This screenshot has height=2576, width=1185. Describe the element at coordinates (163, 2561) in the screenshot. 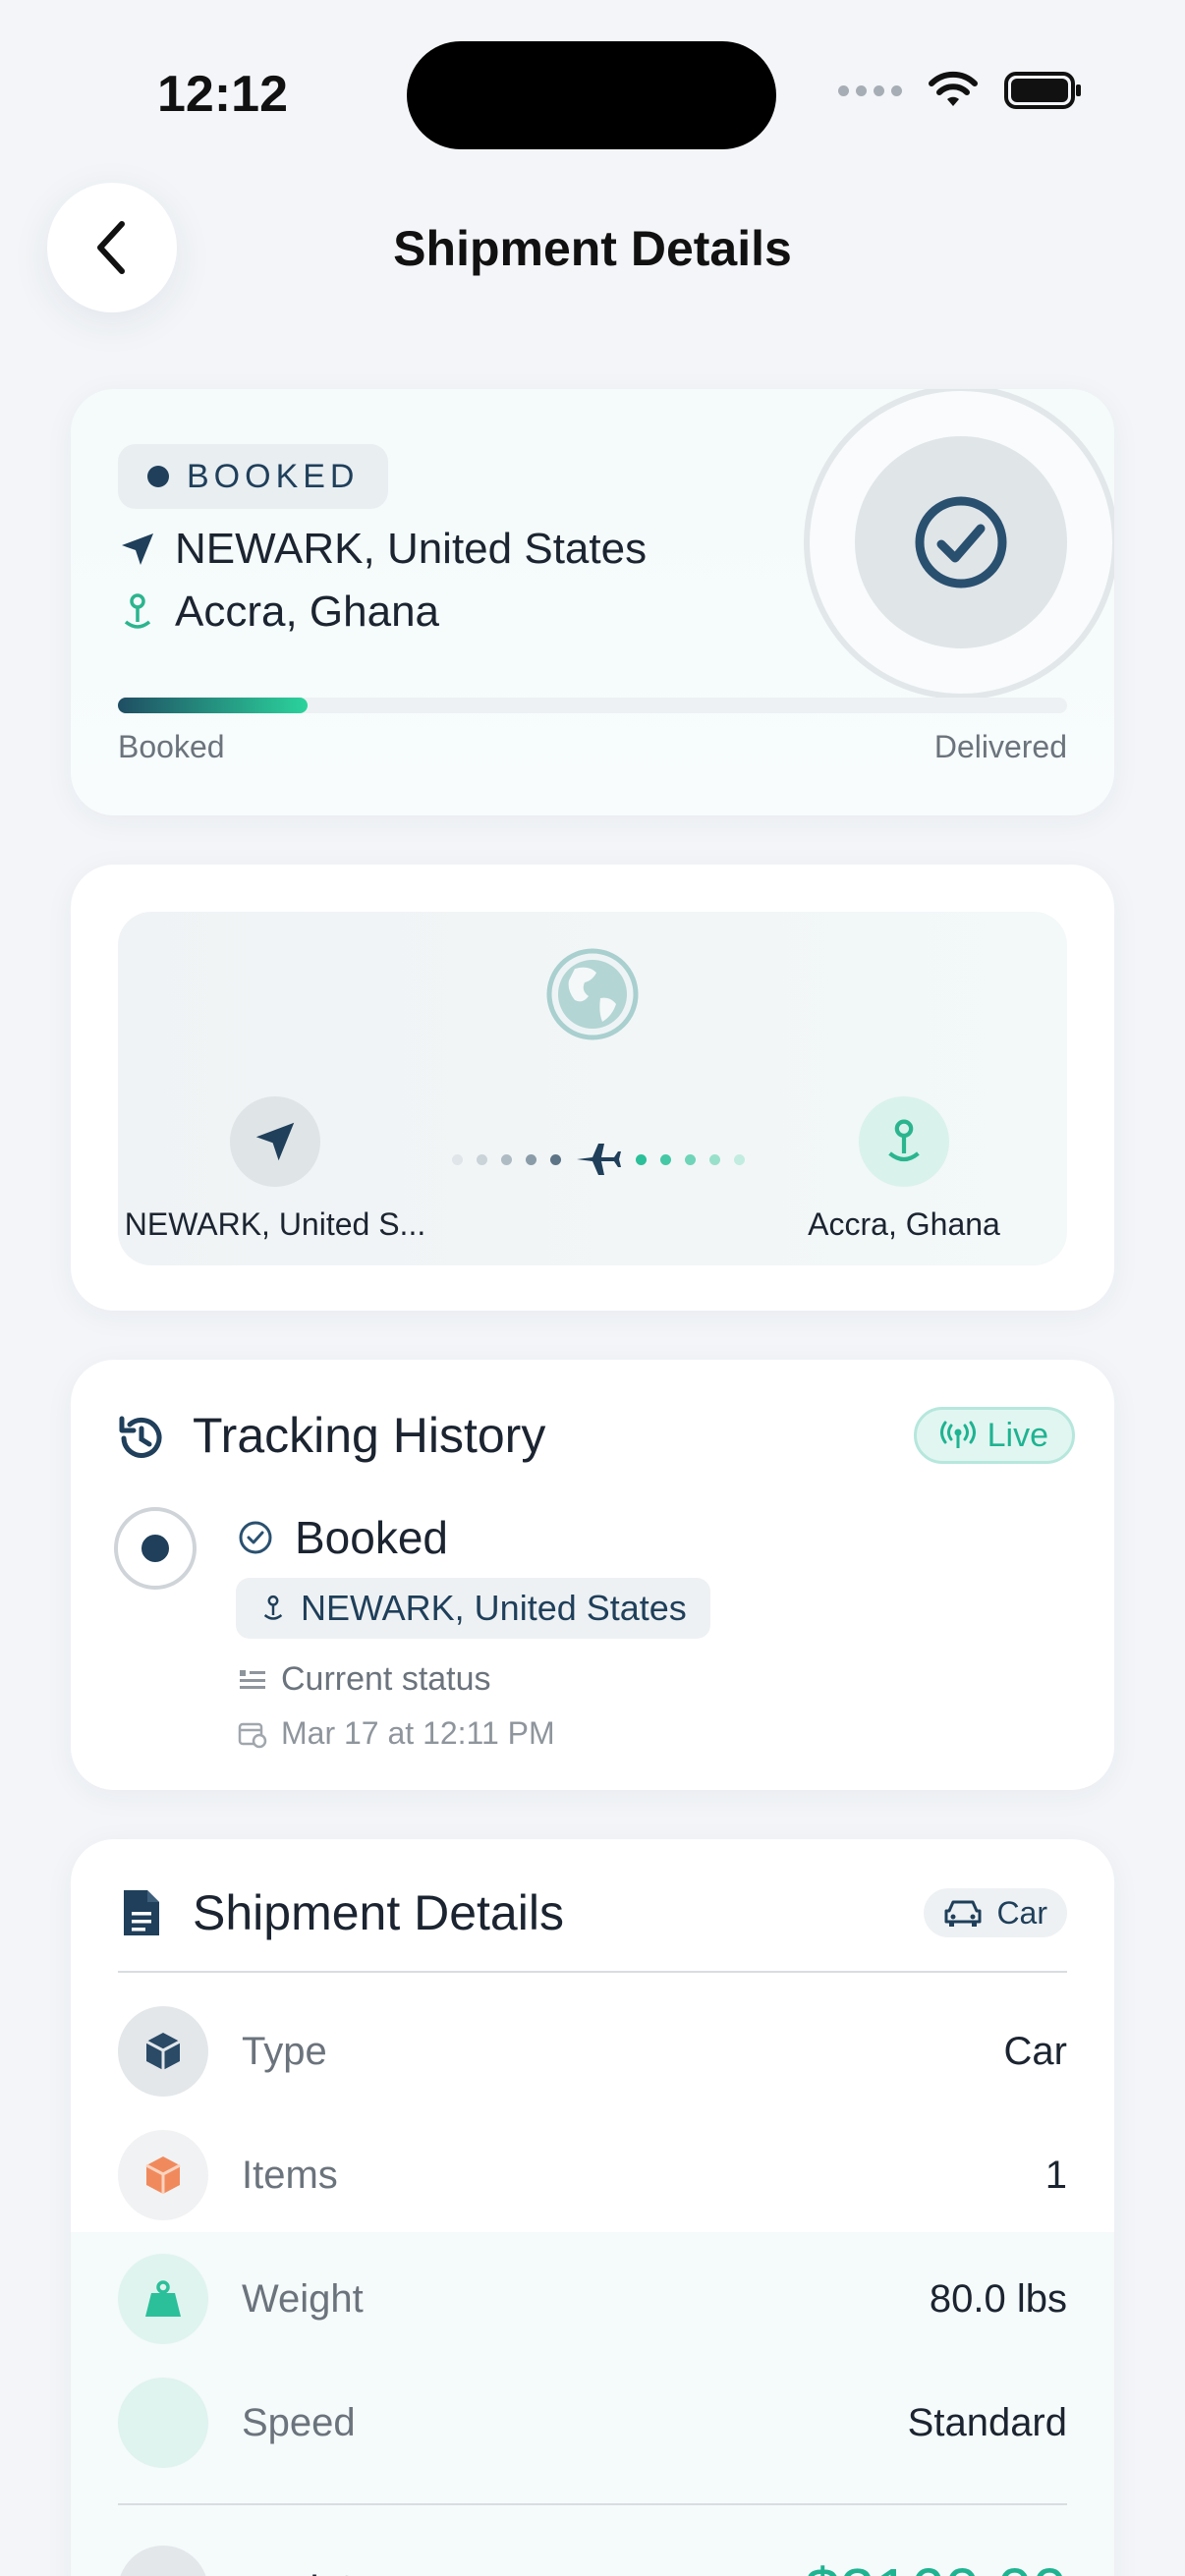

I see `credit-card-icon` at that location.